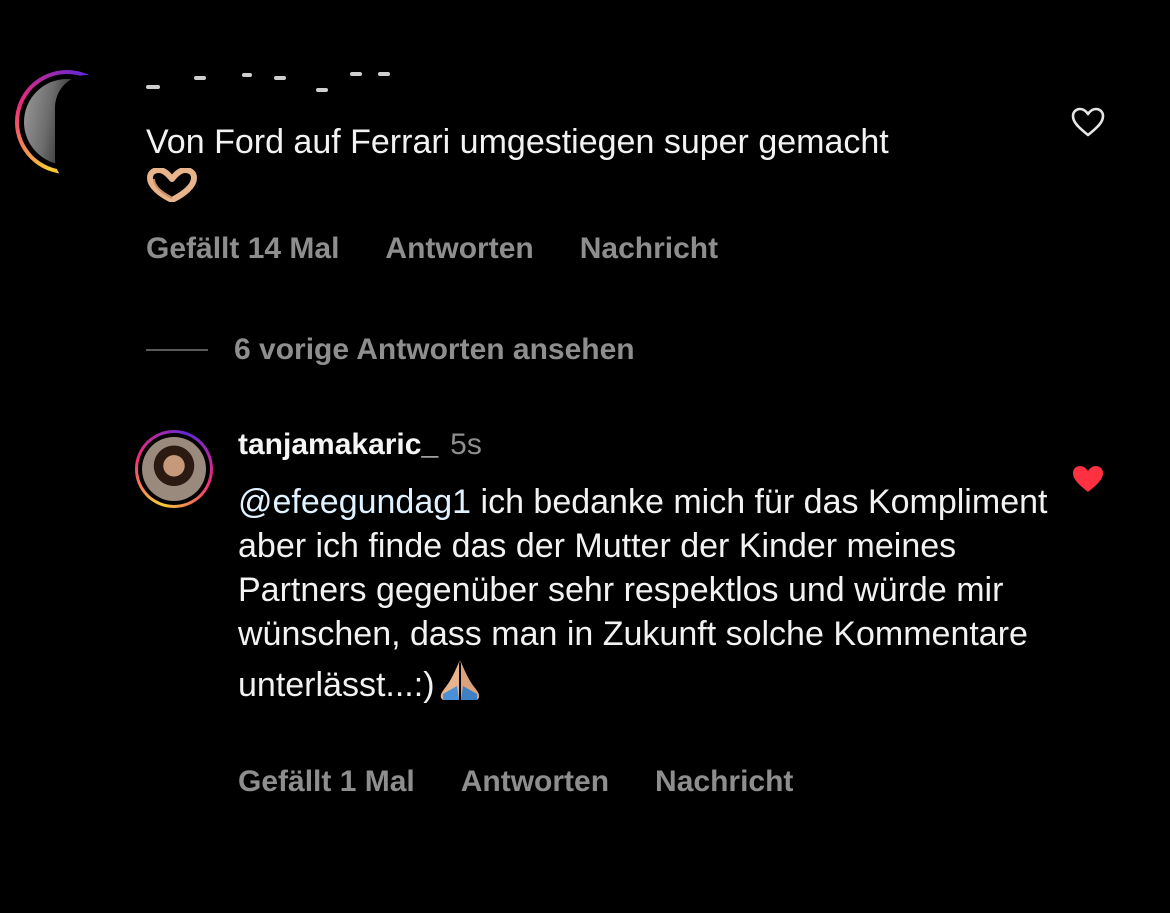 This screenshot has width=1170, height=913. What do you see at coordinates (268, 82) in the screenshot?
I see `redacted-username` at bounding box center [268, 82].